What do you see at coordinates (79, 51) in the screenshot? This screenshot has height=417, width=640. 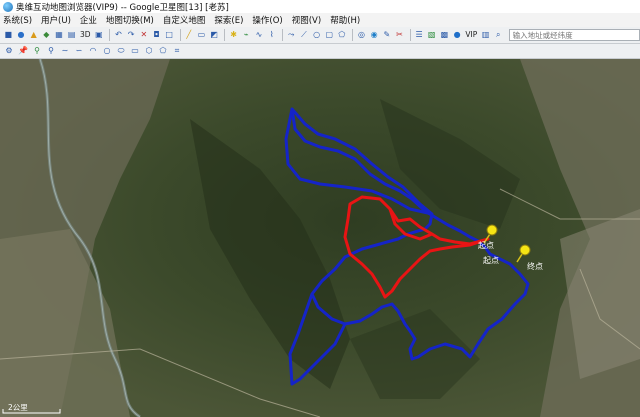 I see `curve-icon: ∽` at bounding box center [79, 51].